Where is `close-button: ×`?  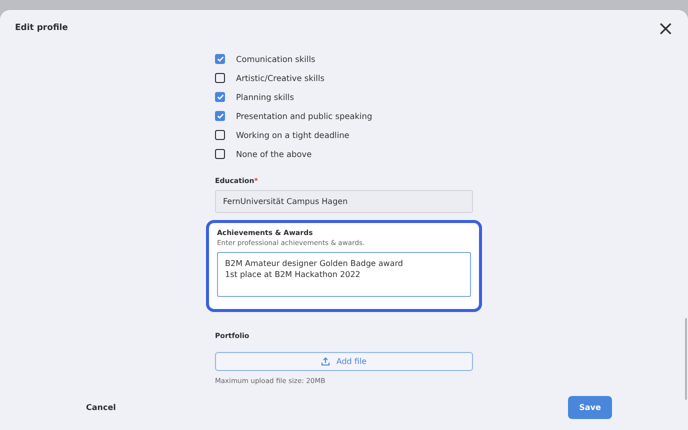
close-button: × is located at coordinates (665, 28).